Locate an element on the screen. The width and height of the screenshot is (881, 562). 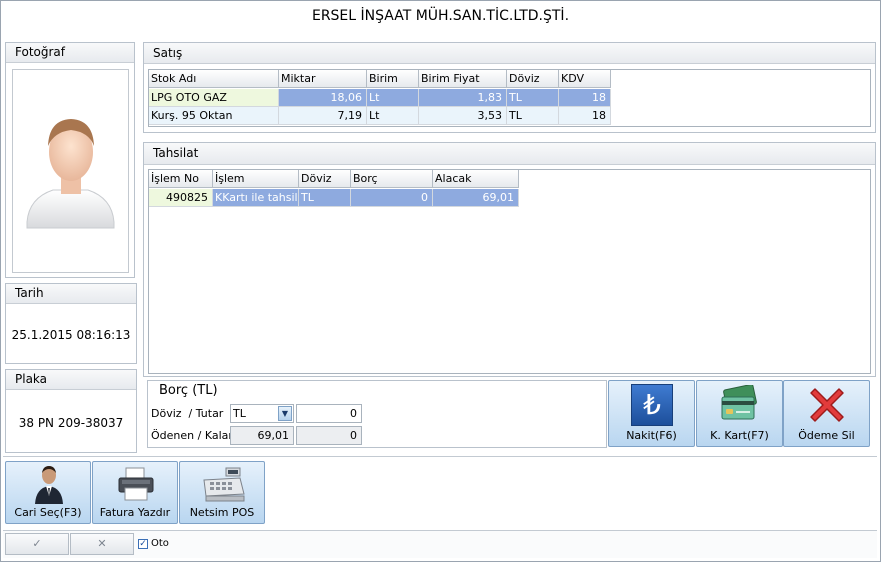
lira-icon: ₺ is located at coordinates (652, 405).